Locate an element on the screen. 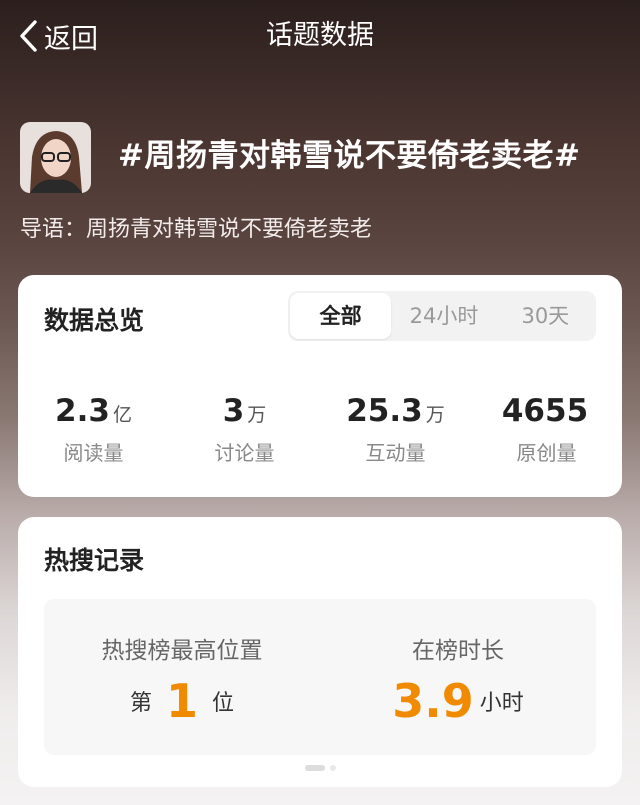 The height and width of the screenshot is (805, 640). page-dot is located at coordinates (332, 768).